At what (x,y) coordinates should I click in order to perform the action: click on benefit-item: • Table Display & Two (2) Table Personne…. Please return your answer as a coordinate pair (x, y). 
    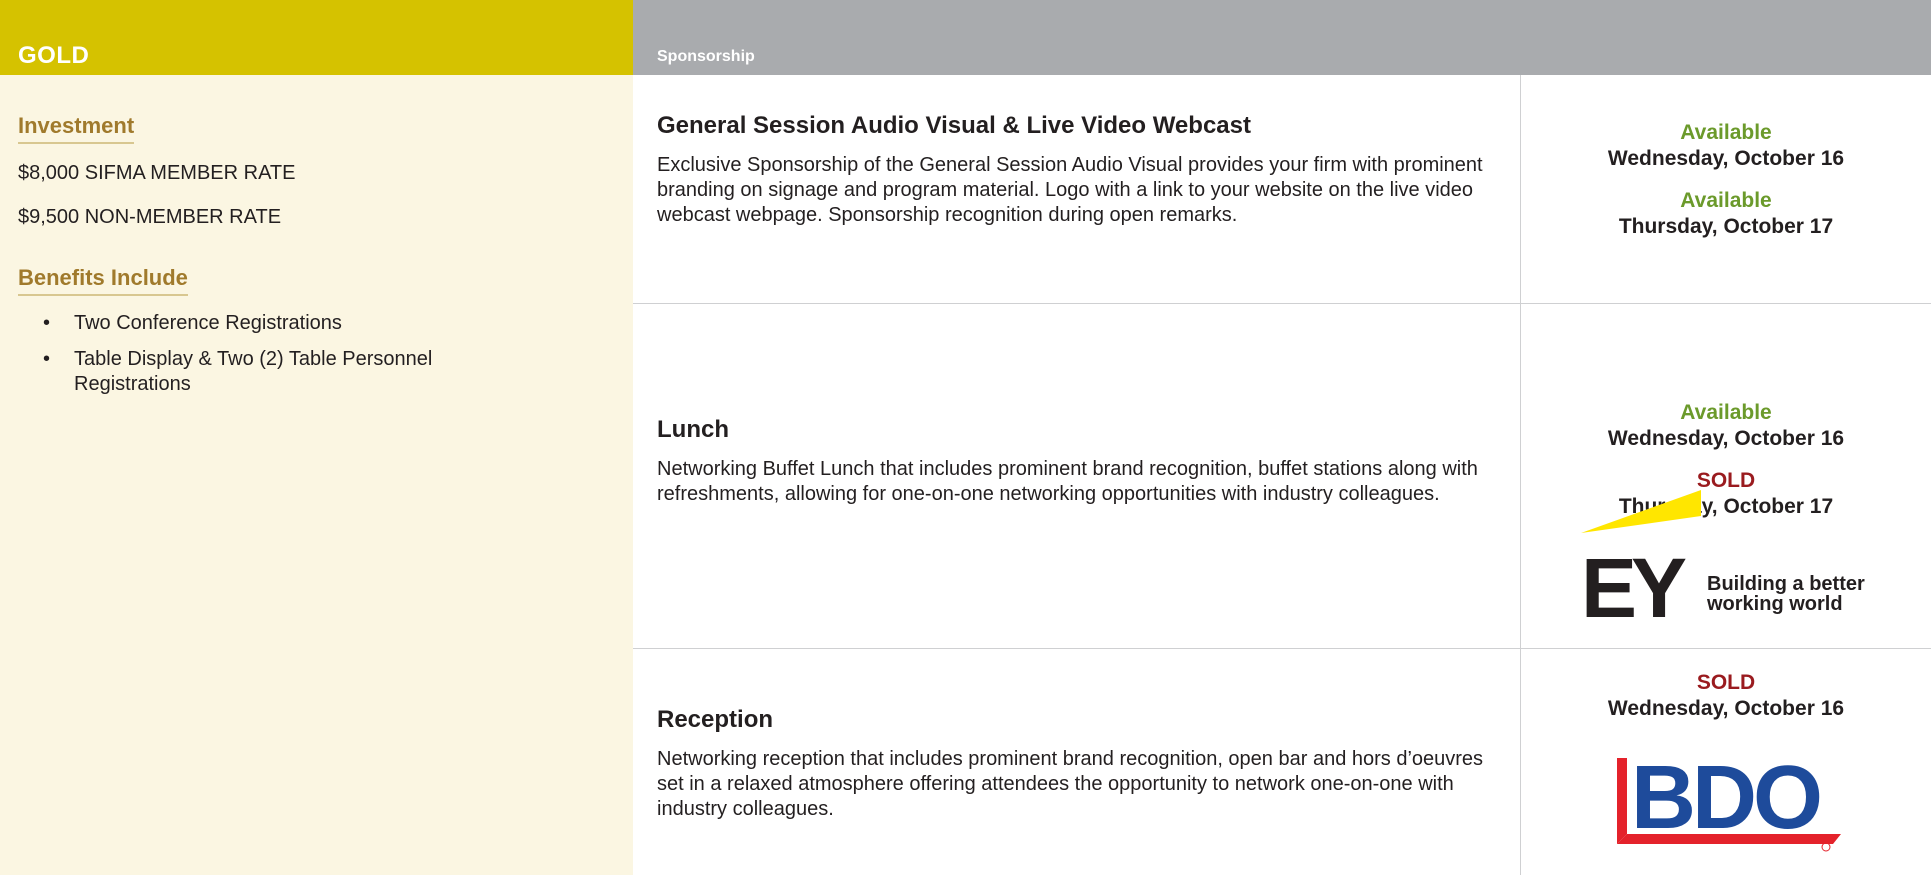
    Looking at the image, I should click on (293, 372).